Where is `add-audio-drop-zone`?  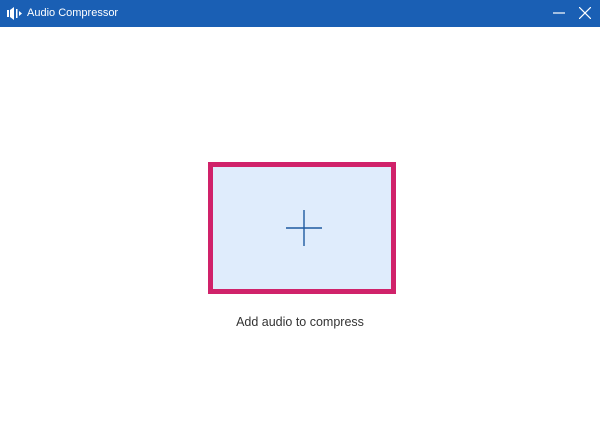
add-audio-drop-zone is located at coordinates (302, 228).